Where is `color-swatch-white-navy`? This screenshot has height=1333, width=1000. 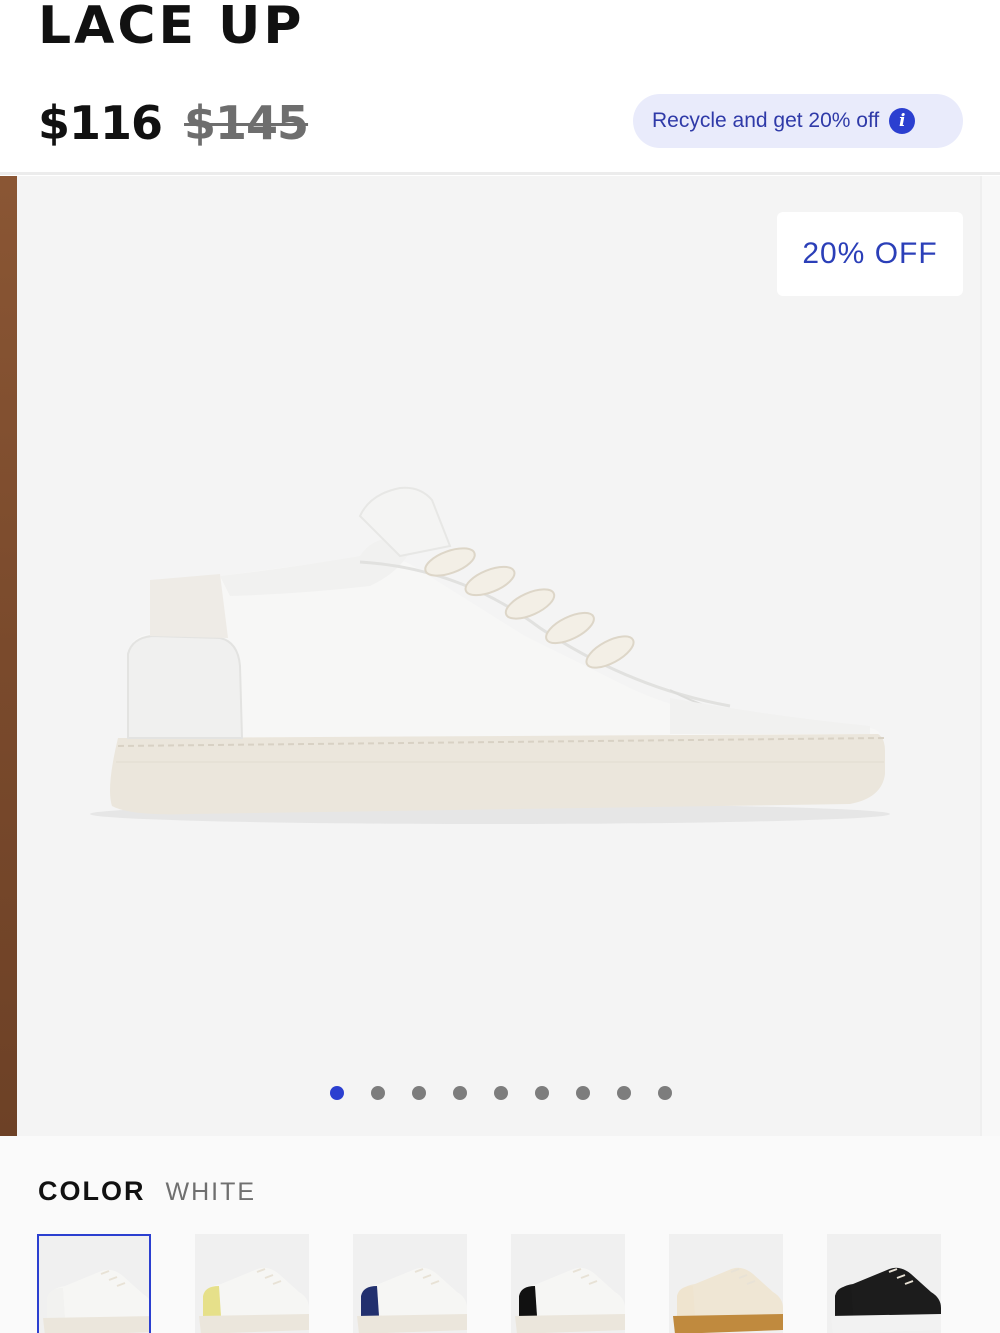
color-swatch-white-navy is located at coordinates (410, 1283).